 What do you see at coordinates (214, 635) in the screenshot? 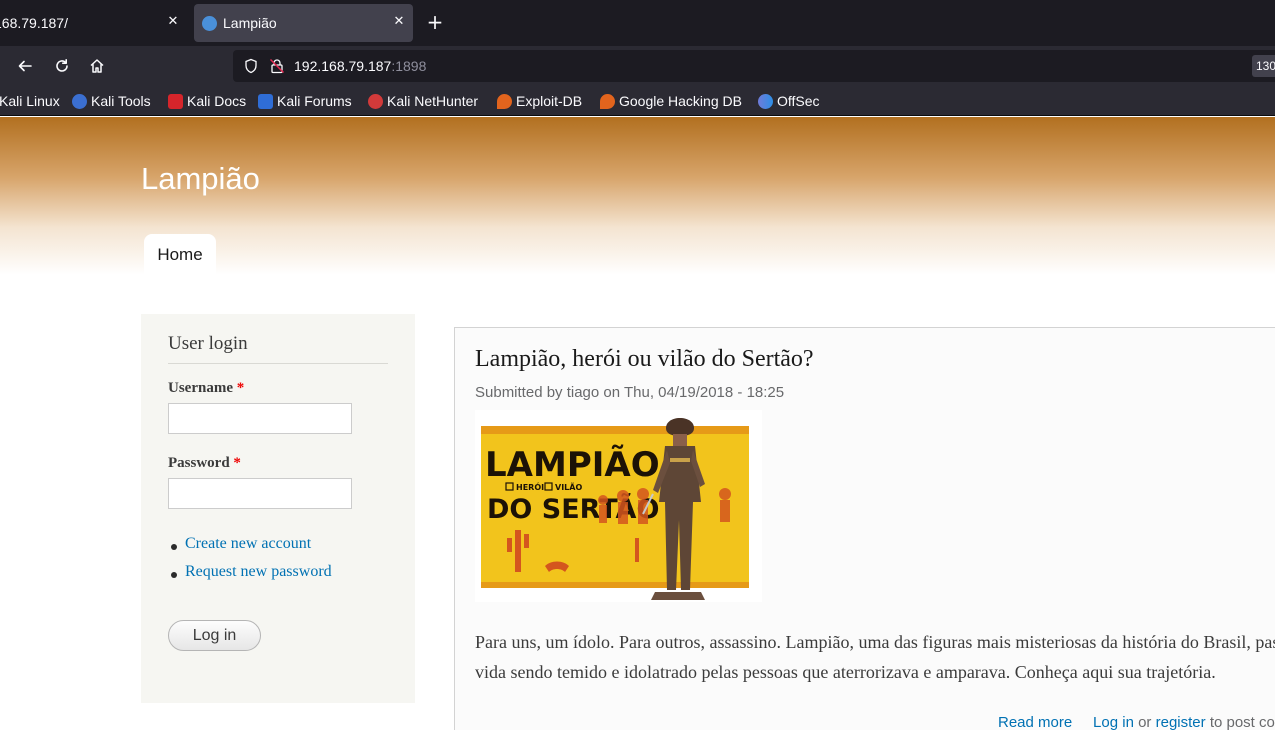
I see `log-in-button: Log in` at bounding box center [214, 635].